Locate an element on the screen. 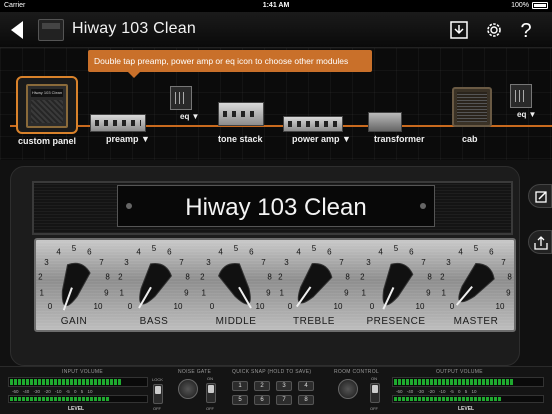 This screenshot has height=414, width=552. knob-label-bass: BASS is located at coordinates (154, 321).